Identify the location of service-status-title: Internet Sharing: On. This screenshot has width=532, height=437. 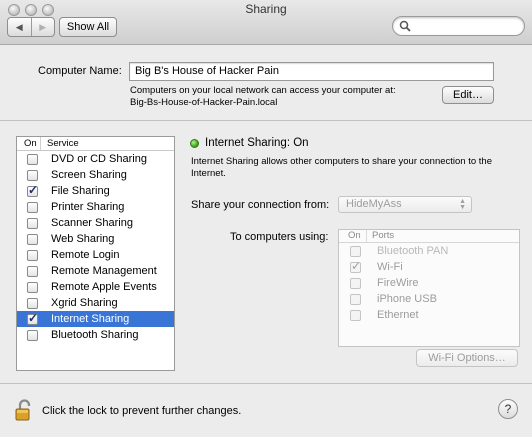
(257, 143).